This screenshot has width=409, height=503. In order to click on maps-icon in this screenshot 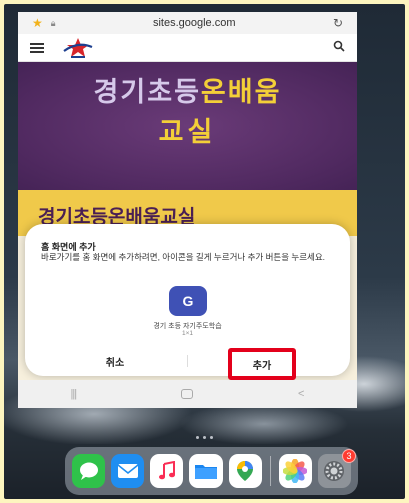, I will do `click(245, 471)`.